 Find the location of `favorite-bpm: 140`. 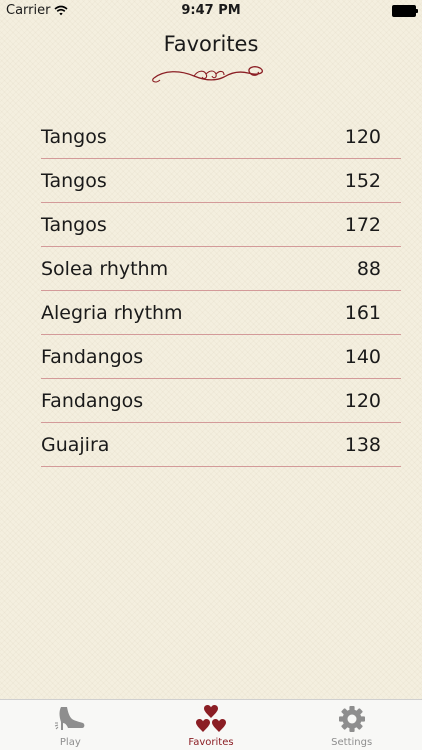

favorite-bpm: 140 is located at coordinates (362, 356).